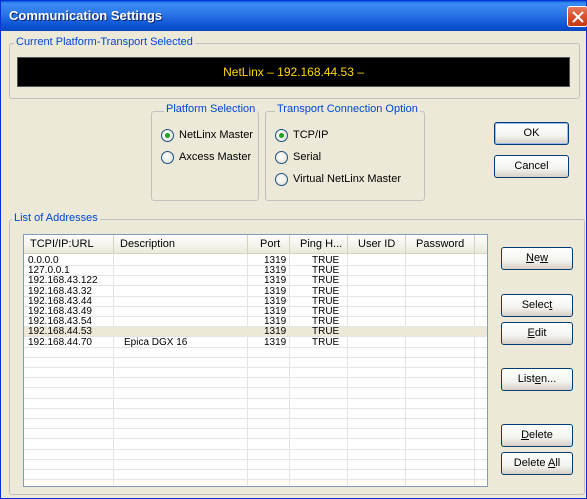 Image resolution: width=587 pixels, height=499 pixels. Describe the element at coordinates (294, 16) in the screenshot. I see `title-bar: Communication Settings` at that location.